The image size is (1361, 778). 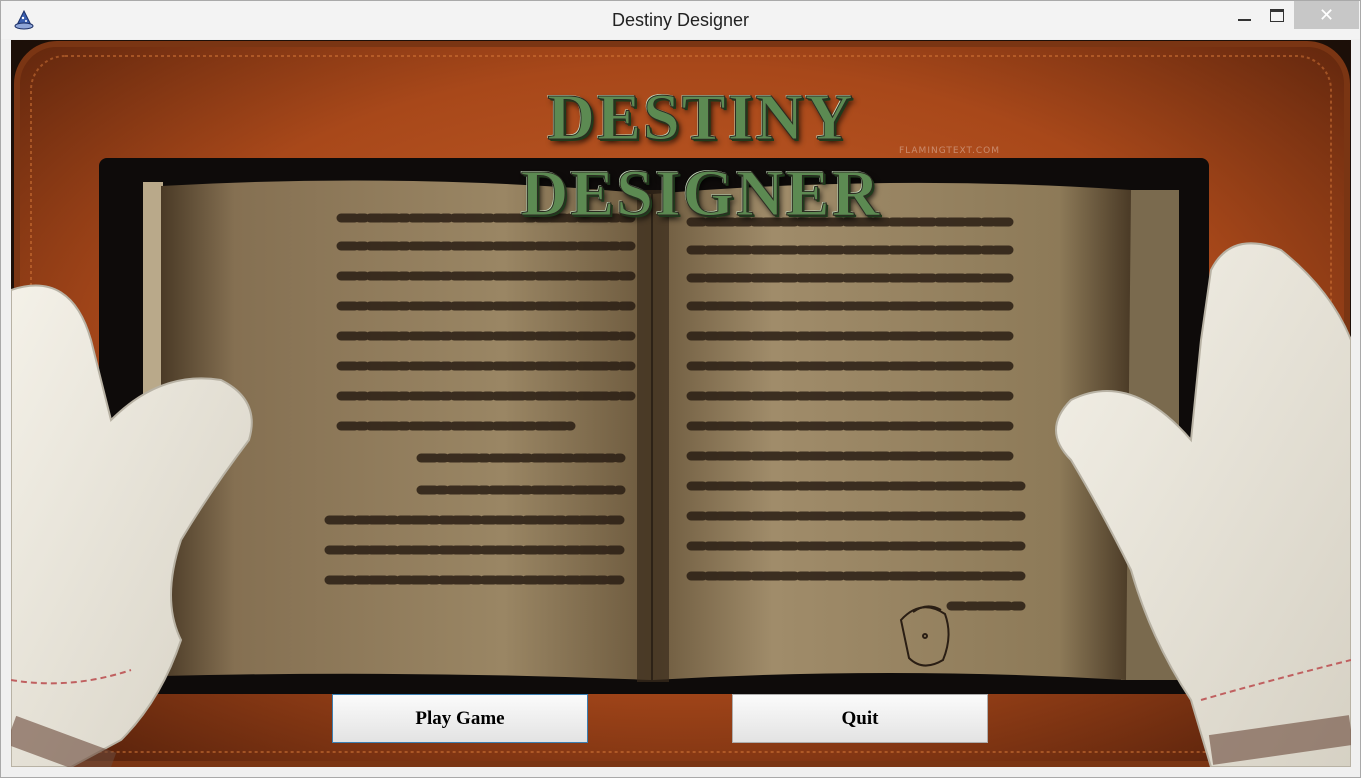 I want to click on maximize-button, so click(x=1277, y=15).